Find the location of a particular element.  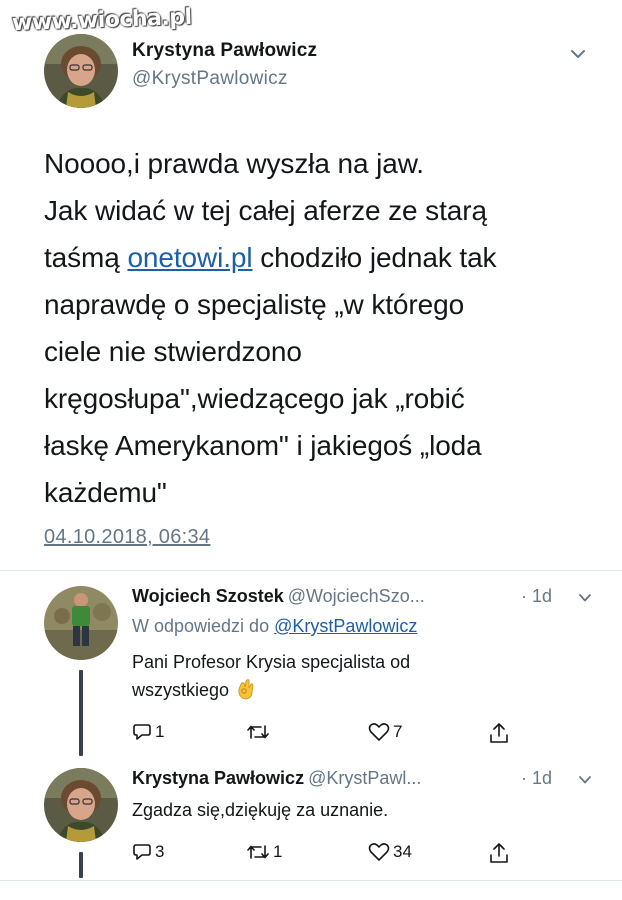

tweet-line: Noooo,i prawda wyszła na jaw. is located at coordinates (234, 163).